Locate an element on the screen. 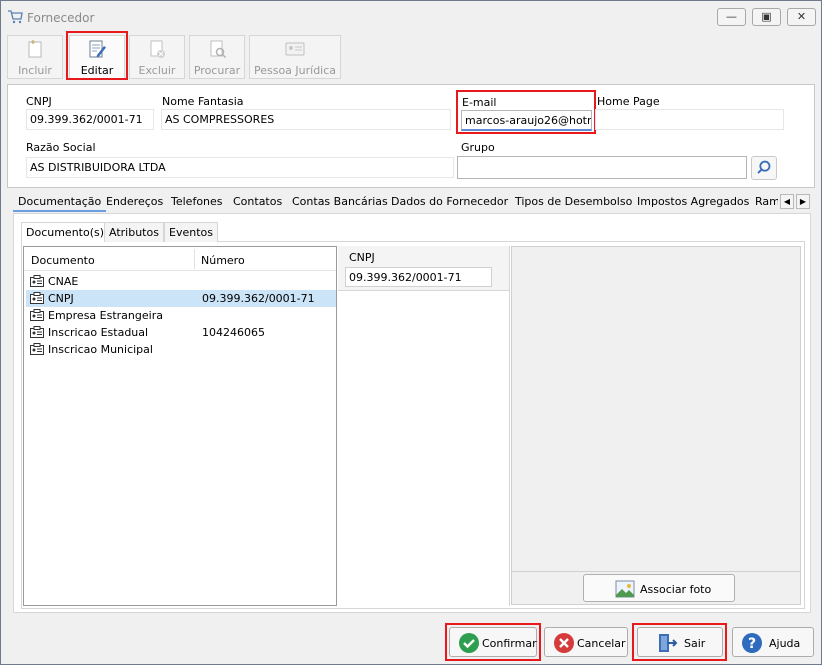 The width and height of the screenshot is (822, 665). delete-document-icon is located at coordinates (157, 49).